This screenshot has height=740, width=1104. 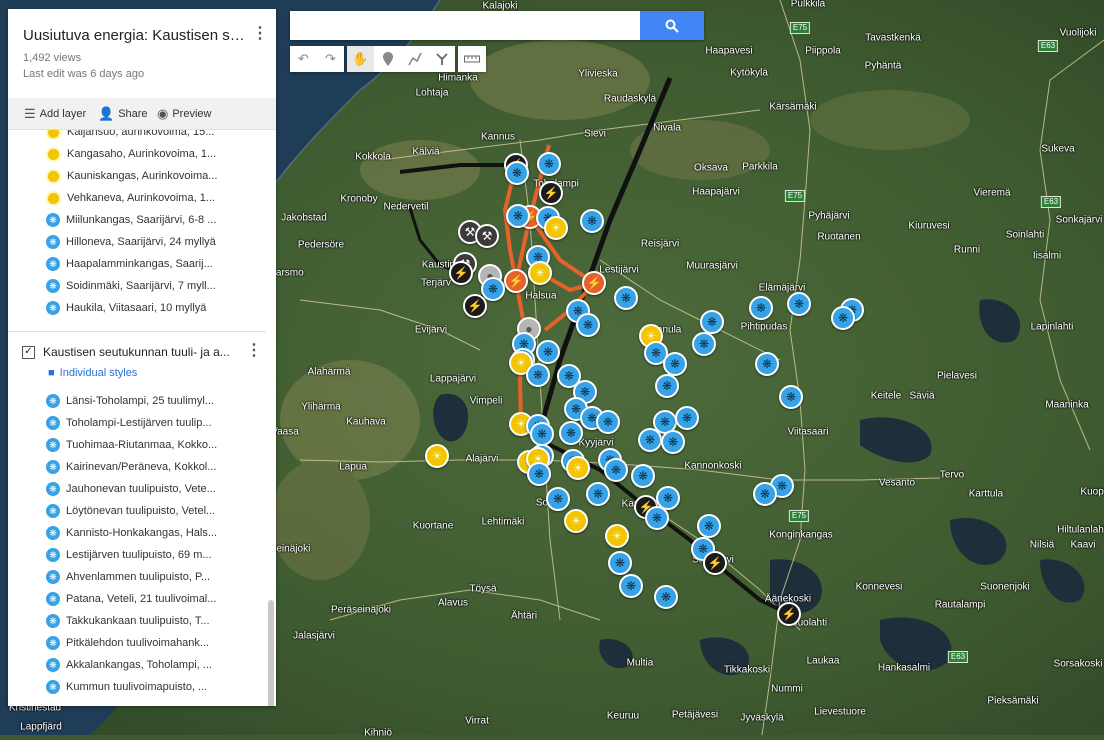 I want to click on place-label: Keuruu, so click(x=623, y=716).